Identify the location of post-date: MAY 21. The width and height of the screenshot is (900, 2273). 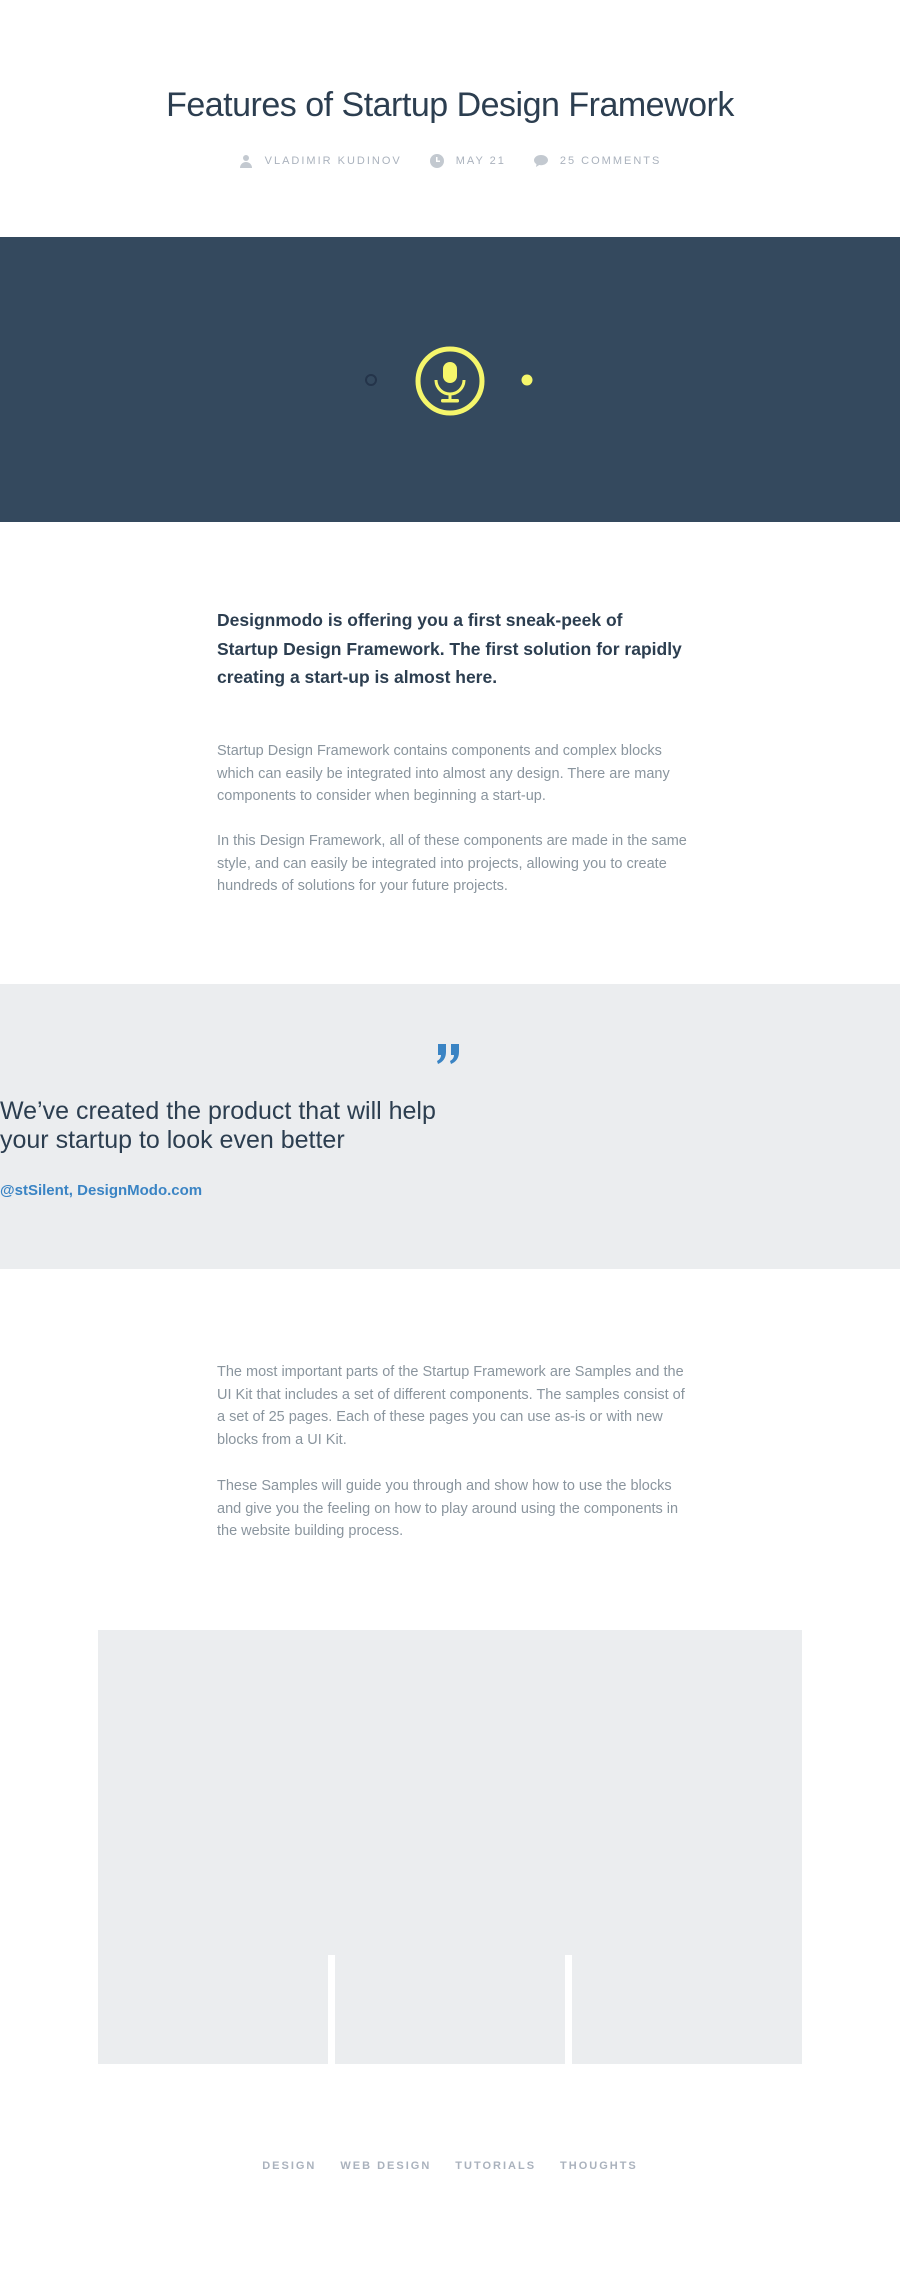
(480, 161).